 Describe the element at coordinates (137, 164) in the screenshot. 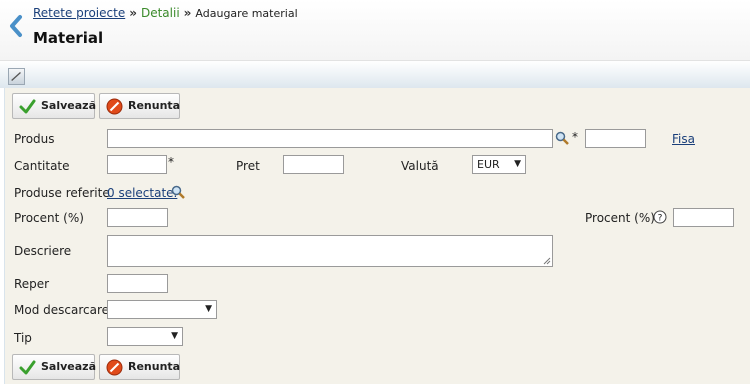

I see `cantitate-input` at that location.